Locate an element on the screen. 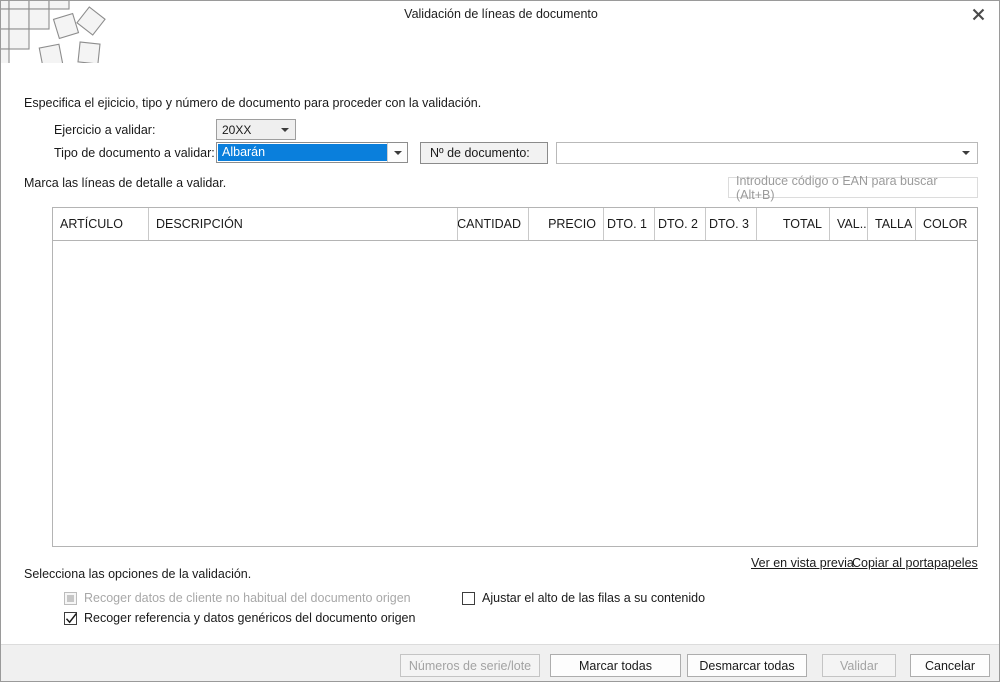 This screenshot has height=682, width=1000. table-column-header: TOTAL is located at coordinates (793, 224).